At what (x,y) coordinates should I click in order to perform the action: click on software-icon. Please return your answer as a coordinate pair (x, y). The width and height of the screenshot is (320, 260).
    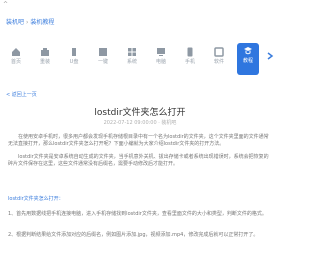
    Looking at the image, I should click on (219, 52).